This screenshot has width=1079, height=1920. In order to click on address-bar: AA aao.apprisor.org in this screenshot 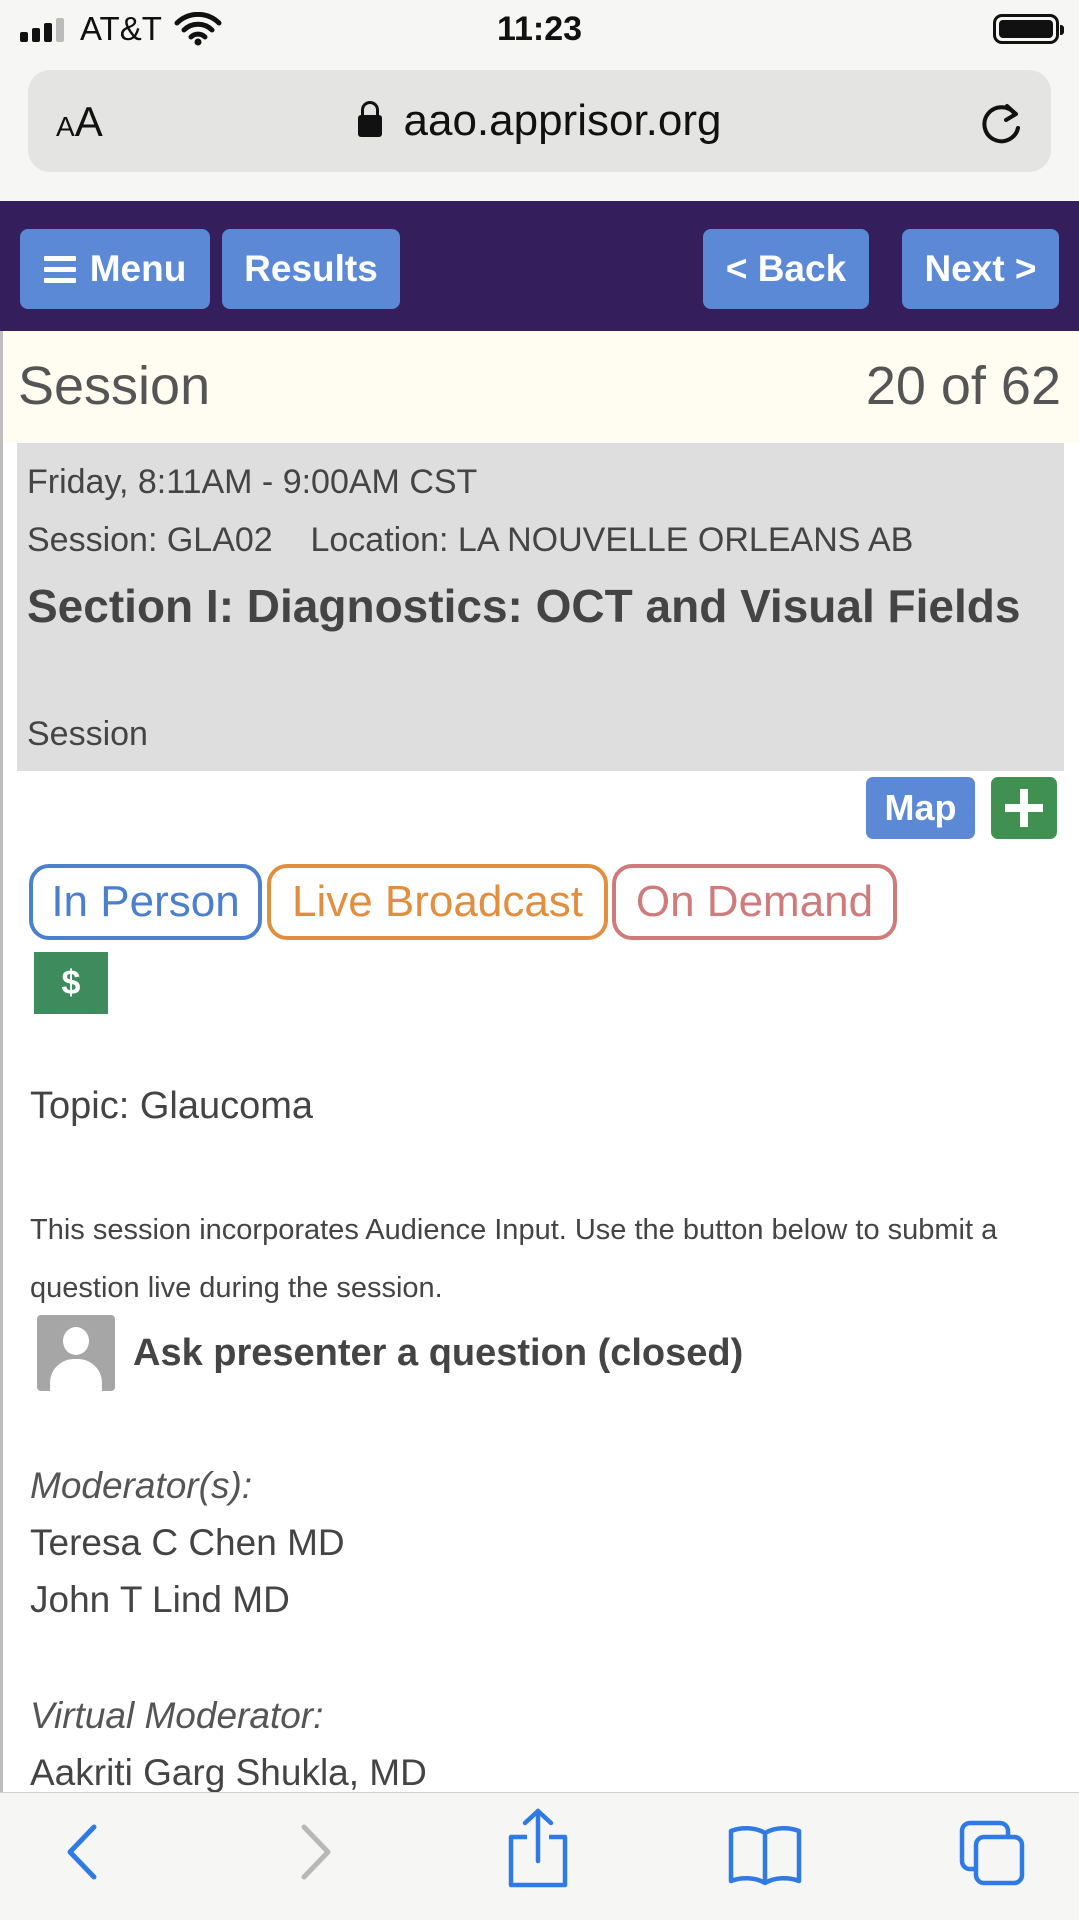, I will do `click(539, 121)`.